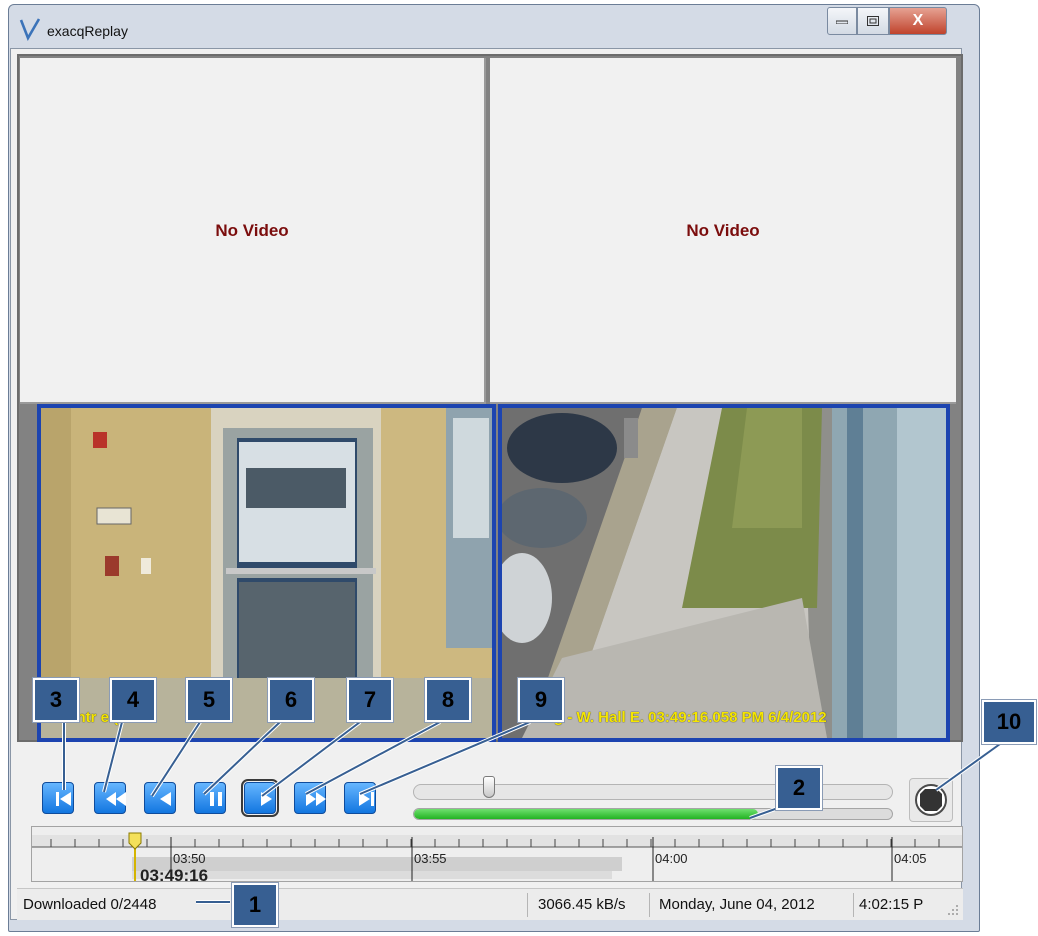 The height and width of the screenshot is (936, 1038). I want to click on download-progress-fill, so click(586, 814).